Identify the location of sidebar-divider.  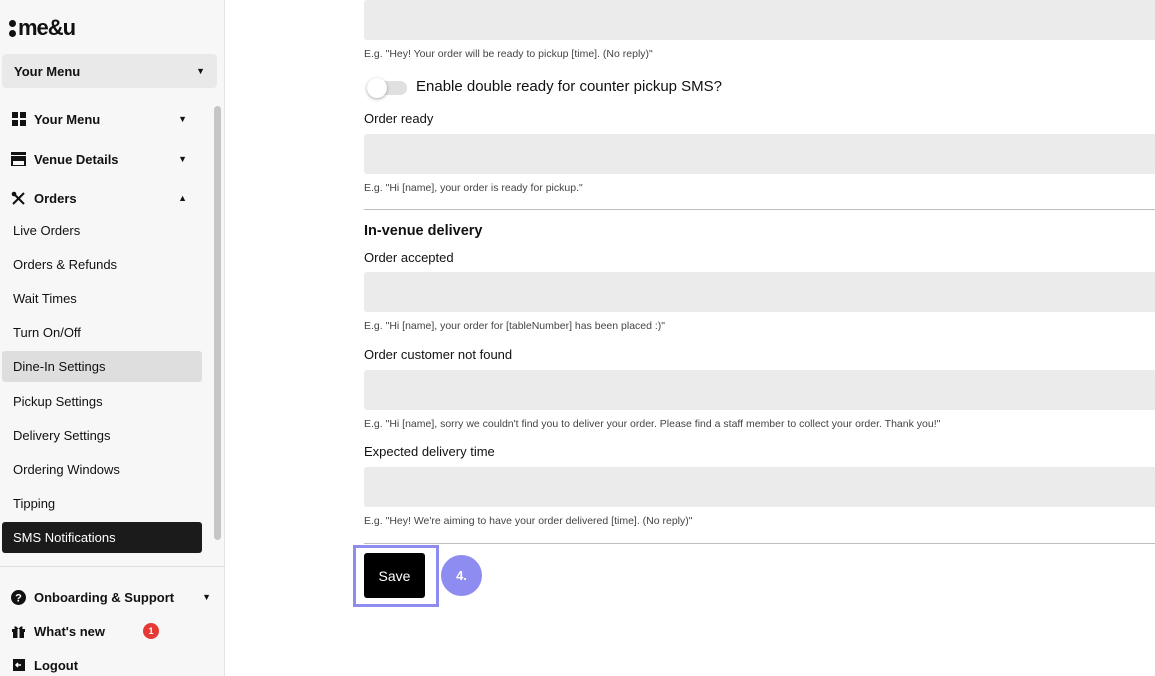
(112, 566).